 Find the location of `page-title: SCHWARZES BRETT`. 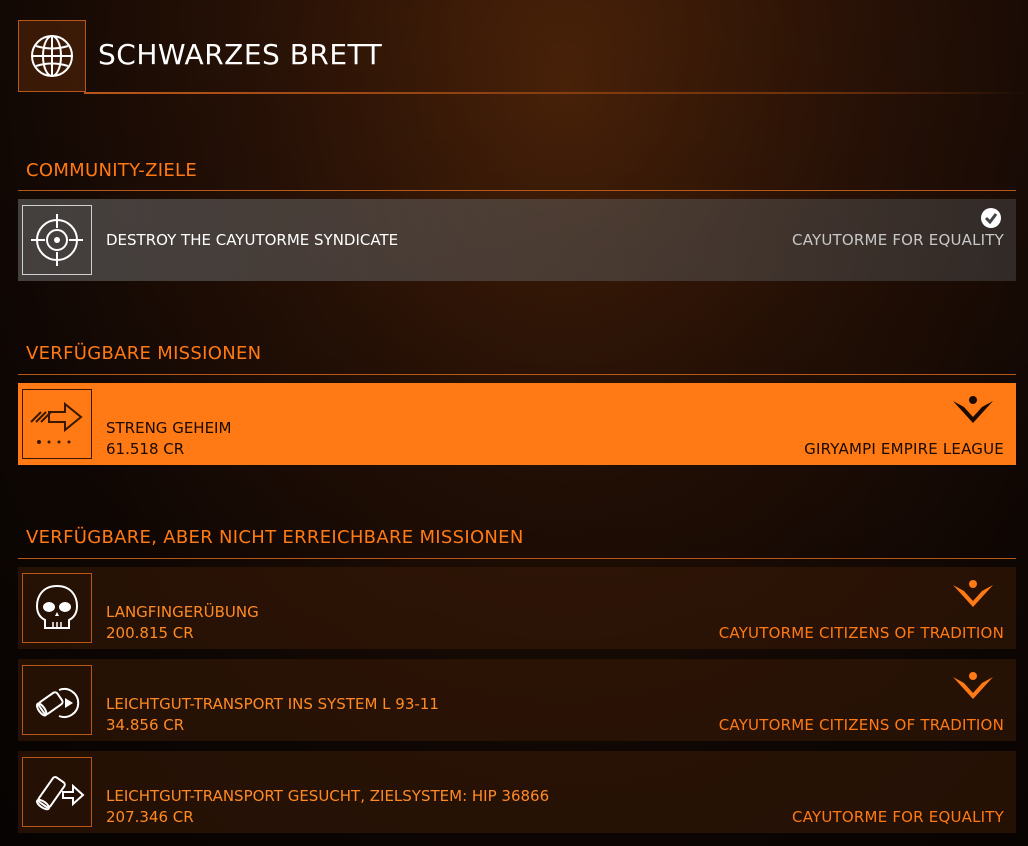

page-title: SCHWARZES BRETT is located at coordinates (240, 54).